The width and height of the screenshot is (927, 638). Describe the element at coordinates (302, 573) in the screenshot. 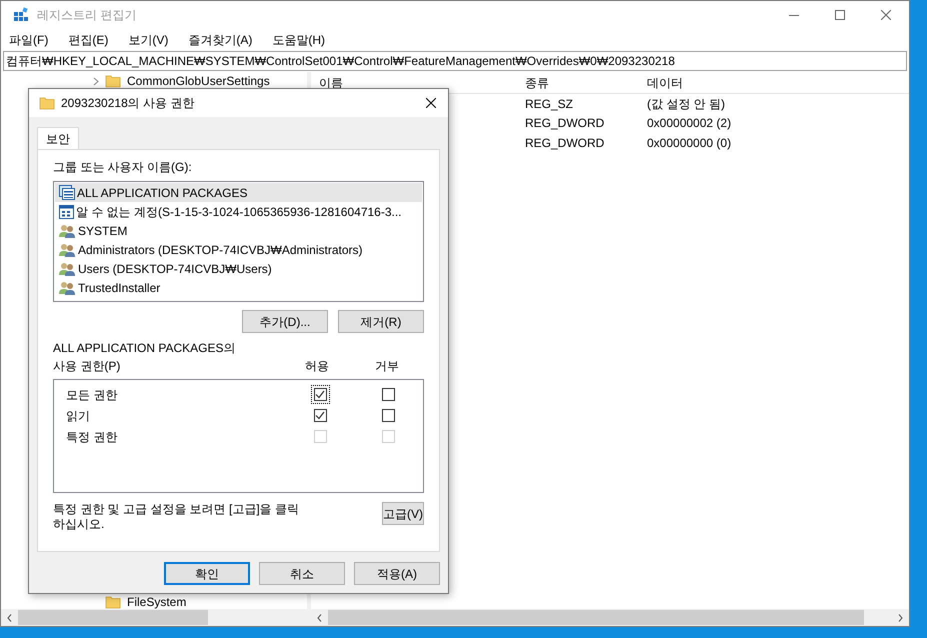

I see `dialog-button: 취소` at that location.